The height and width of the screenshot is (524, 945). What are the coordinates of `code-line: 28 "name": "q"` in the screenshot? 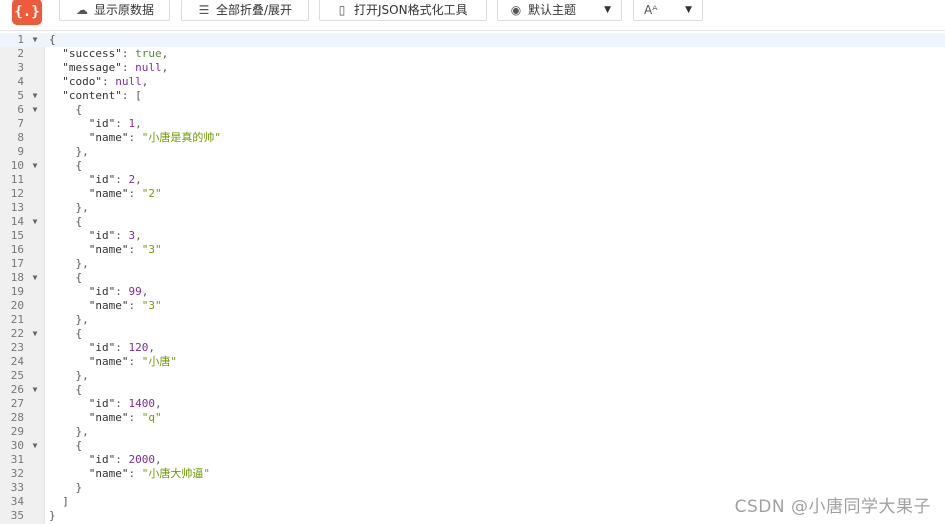 It's located at (472, 418).